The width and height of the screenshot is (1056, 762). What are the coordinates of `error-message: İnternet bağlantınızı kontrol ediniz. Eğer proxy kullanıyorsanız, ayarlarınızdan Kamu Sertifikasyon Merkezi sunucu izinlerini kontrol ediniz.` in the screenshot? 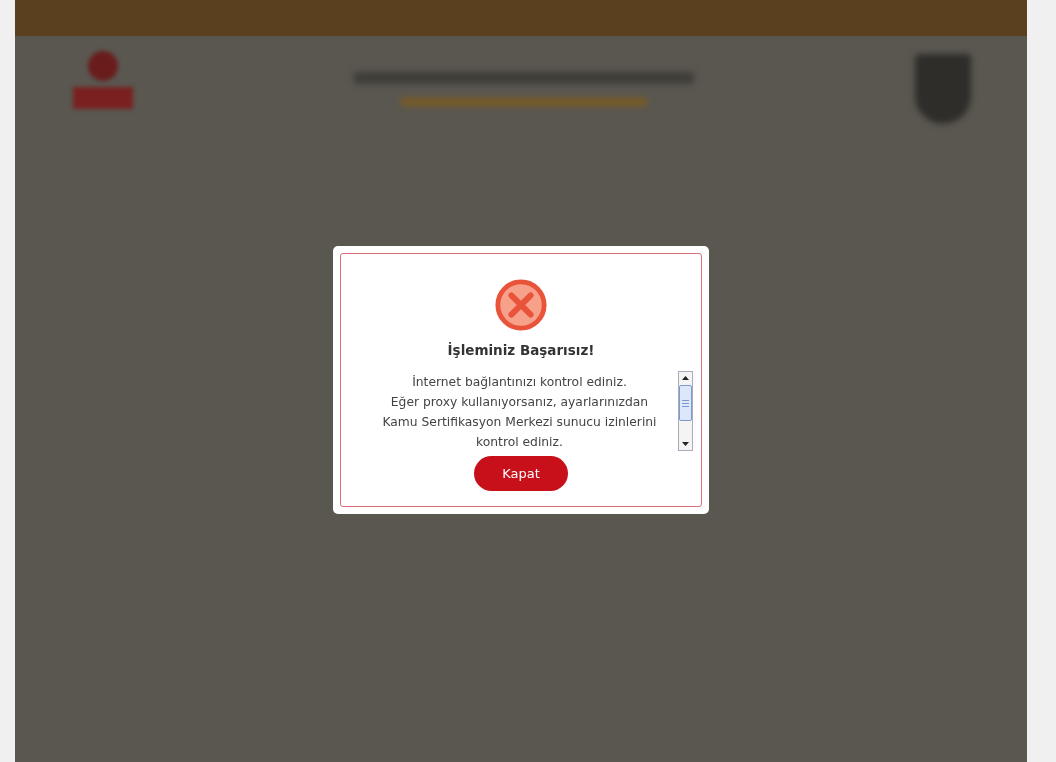 It's located at (519, 412).